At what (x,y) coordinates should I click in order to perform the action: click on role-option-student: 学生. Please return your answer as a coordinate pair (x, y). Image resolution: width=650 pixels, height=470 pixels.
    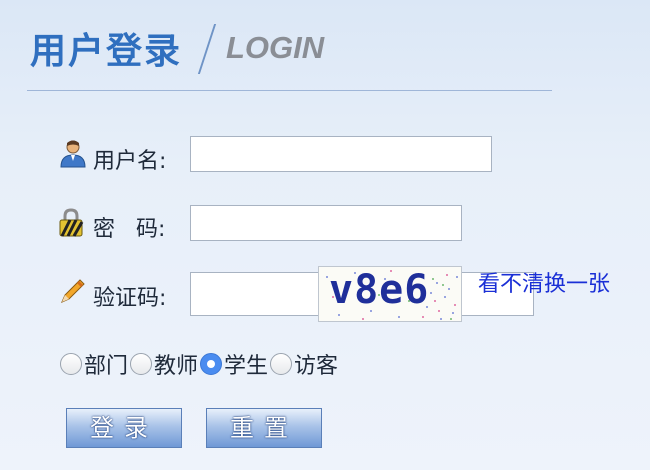
    Looking at the image, I should click on (234, 364).